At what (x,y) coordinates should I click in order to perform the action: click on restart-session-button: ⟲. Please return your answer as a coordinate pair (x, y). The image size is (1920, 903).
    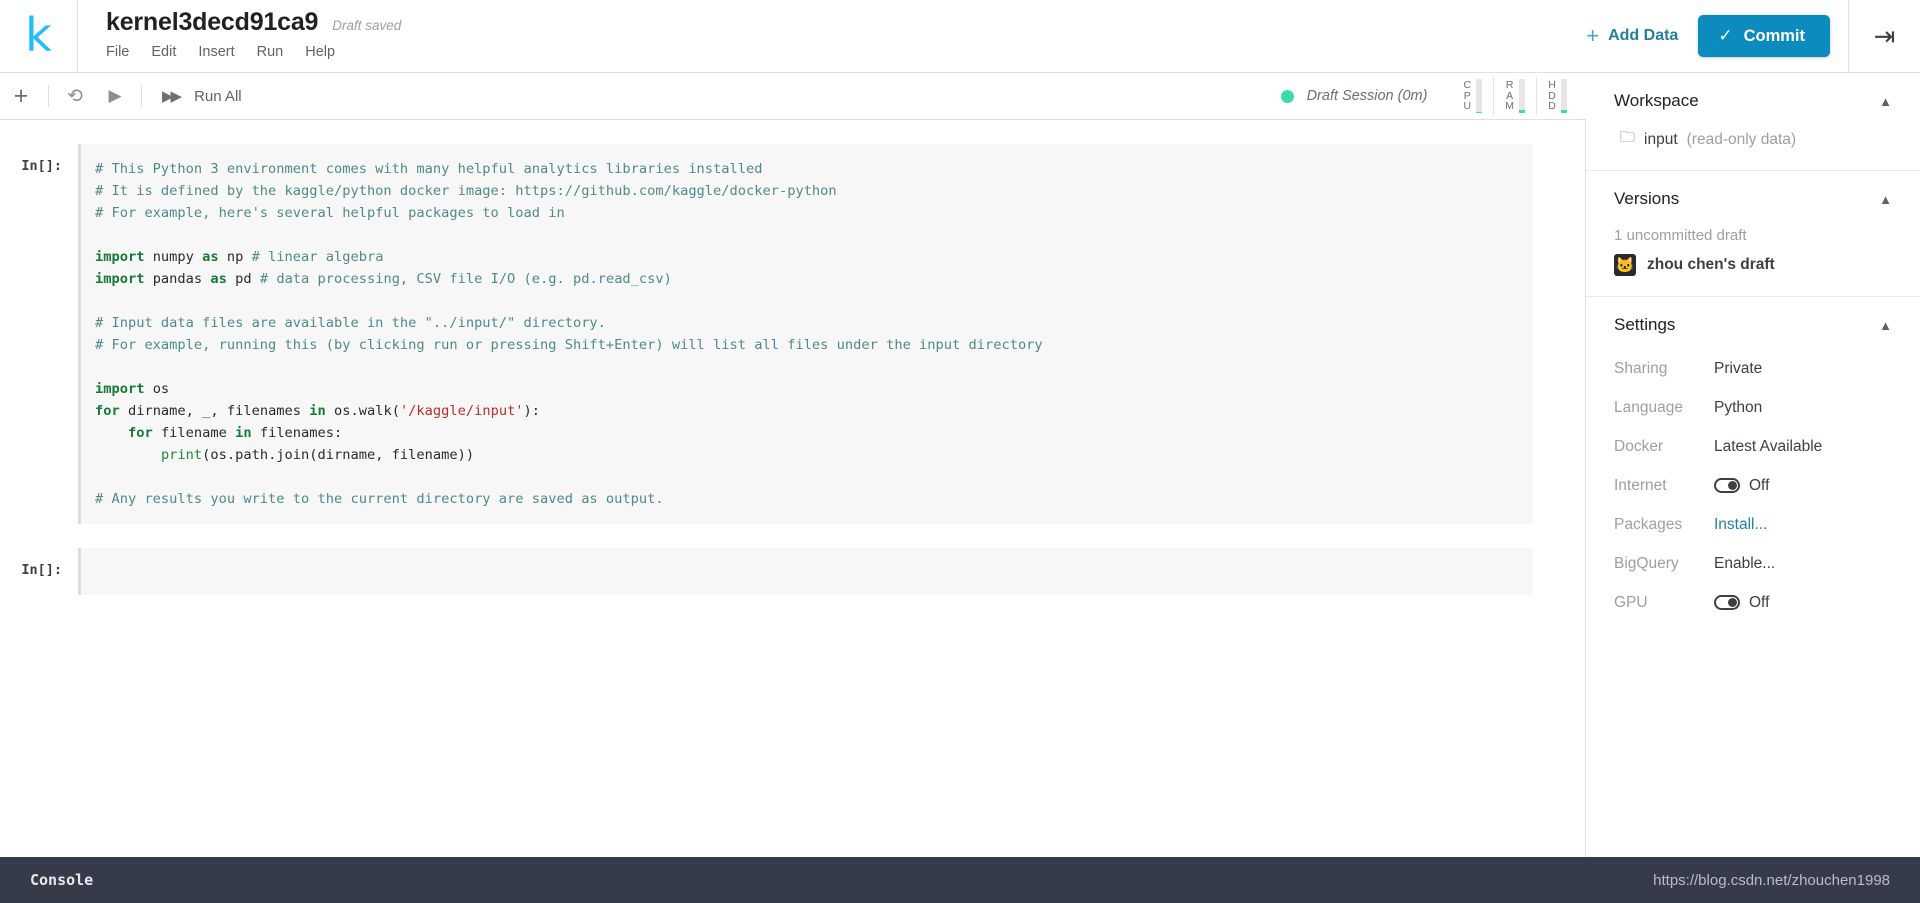
    Looking at the image, I should click on (75, 96).